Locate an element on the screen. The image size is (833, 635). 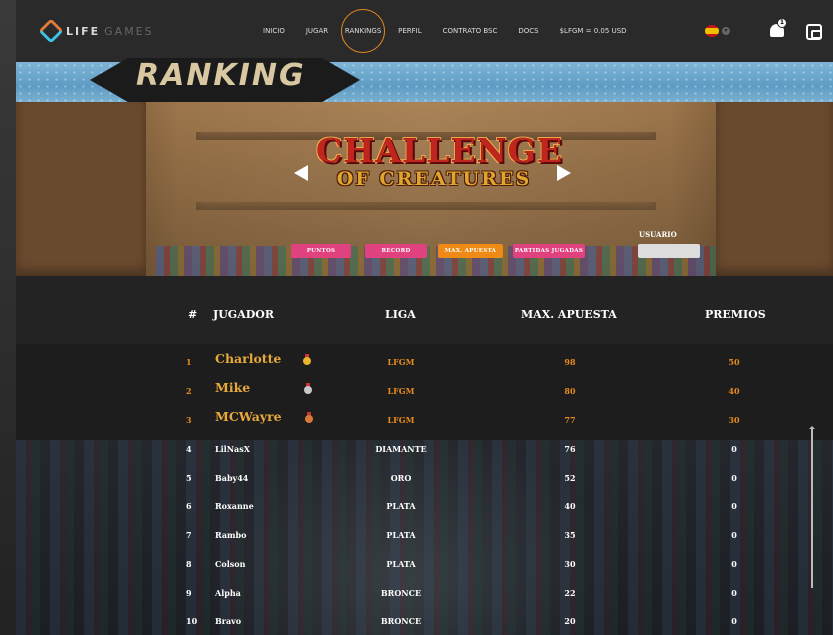
cell-bet: 40 is located at coordinates (570, 506).